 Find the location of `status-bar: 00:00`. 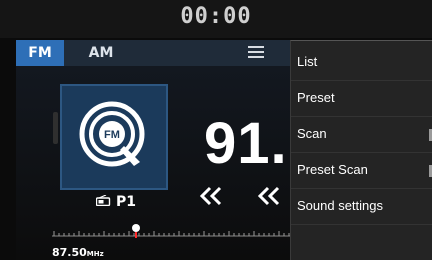

status-bar: 00:00 is located at coordinates (216, 19).